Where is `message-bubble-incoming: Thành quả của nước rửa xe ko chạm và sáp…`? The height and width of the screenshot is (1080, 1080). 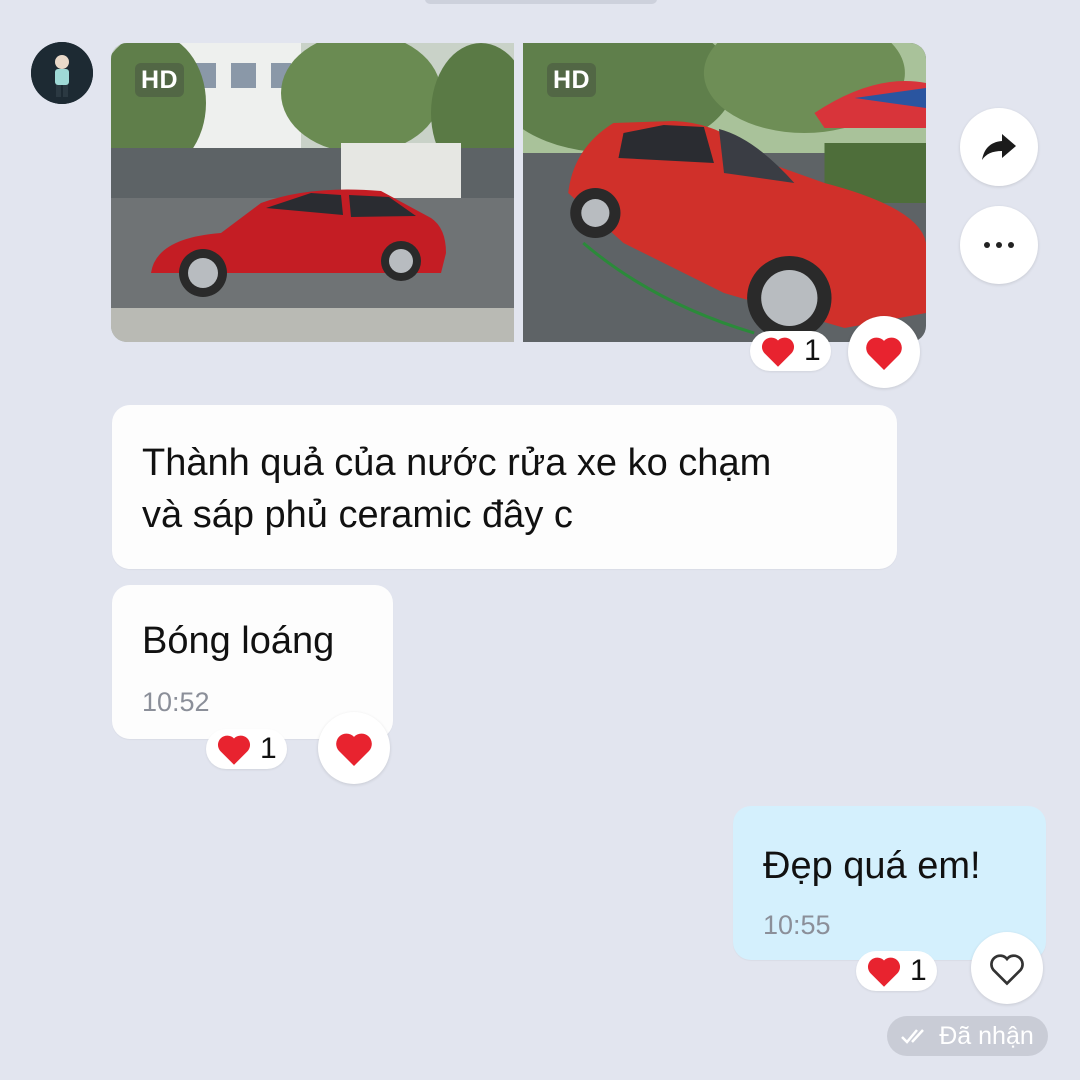 message-bubble-incoming: Thành quả của nước rửa xe ko chạm và sáp… is located at coordinates (504, 487).